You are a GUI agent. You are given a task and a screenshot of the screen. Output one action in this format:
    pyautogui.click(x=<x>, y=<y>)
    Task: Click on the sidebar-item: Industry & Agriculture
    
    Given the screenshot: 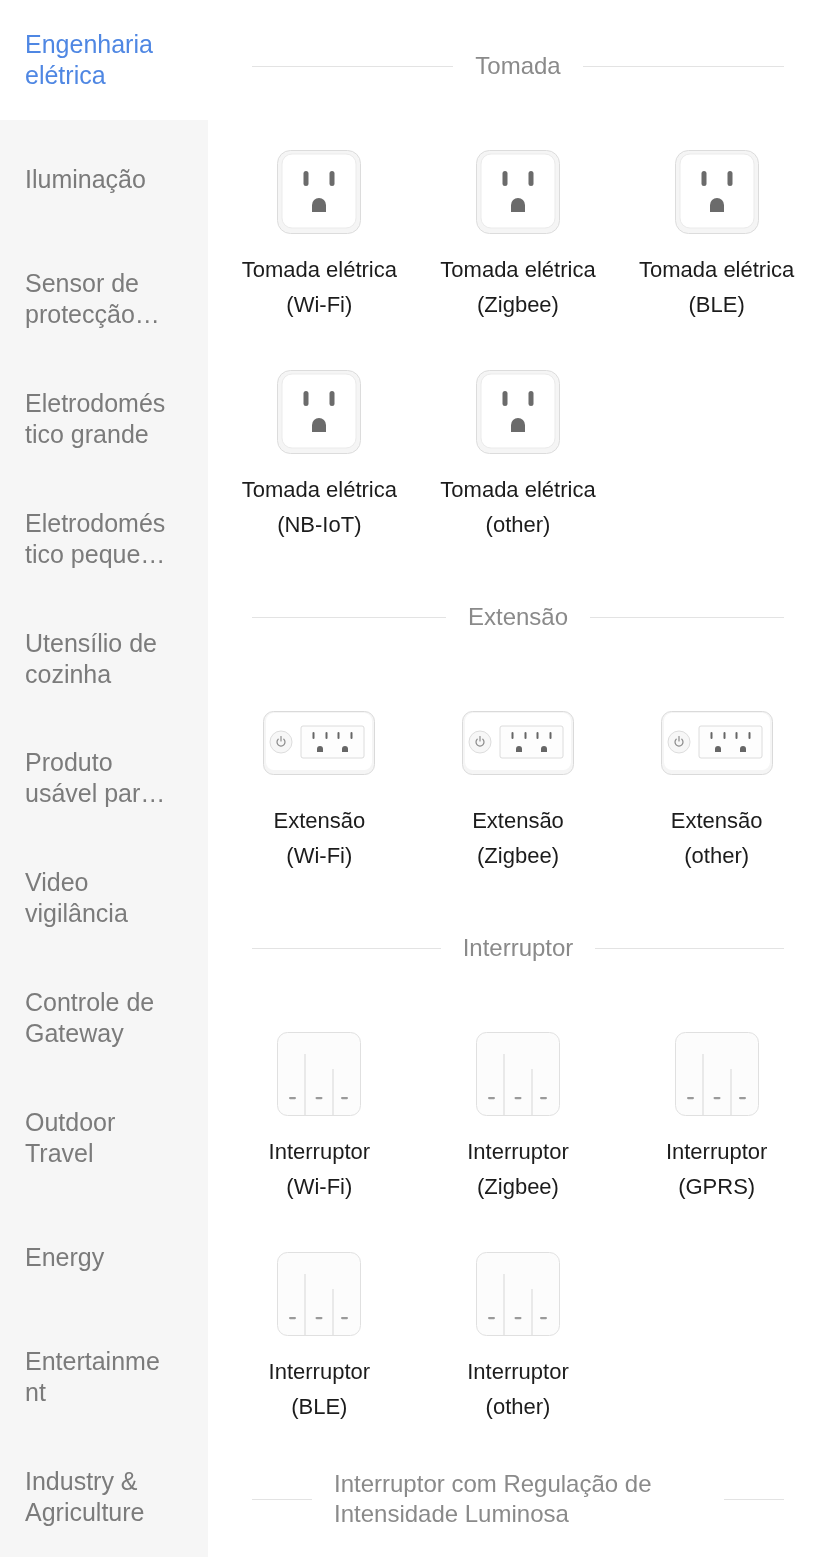 What is the action you would take?
    pyautogui.click(x=104, y=1497)
    